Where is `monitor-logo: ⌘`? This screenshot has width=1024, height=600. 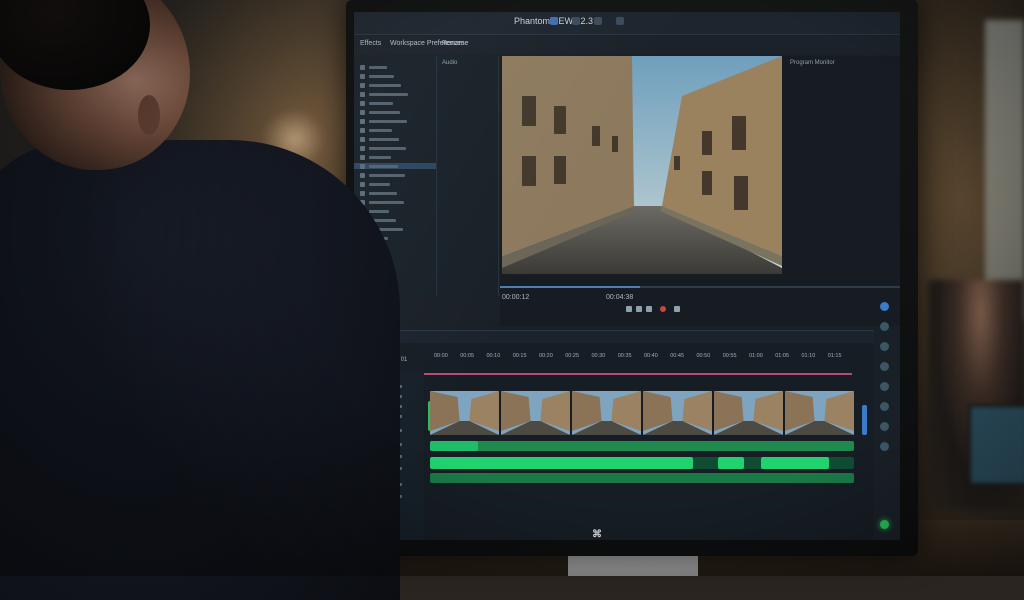
monitor-logo: ⌘ is located at coordinates (597, 534).